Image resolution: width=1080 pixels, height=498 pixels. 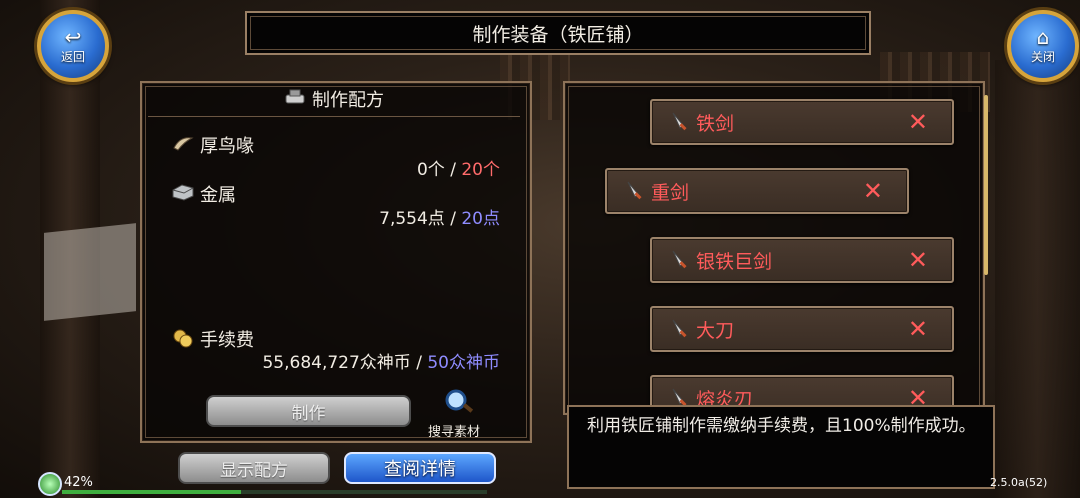 I want to click on battery-bar-fill, so click(x=151, y=492).